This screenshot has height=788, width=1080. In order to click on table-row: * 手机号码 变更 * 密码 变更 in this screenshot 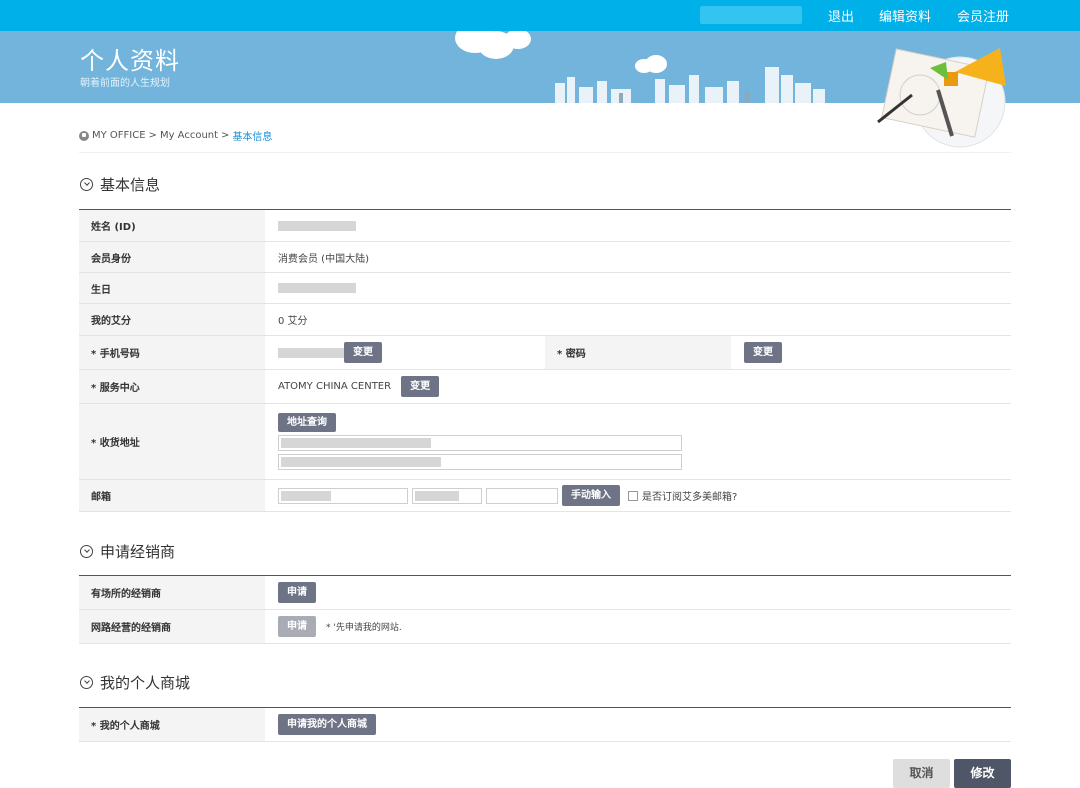, I will do `click(545, 353)`.